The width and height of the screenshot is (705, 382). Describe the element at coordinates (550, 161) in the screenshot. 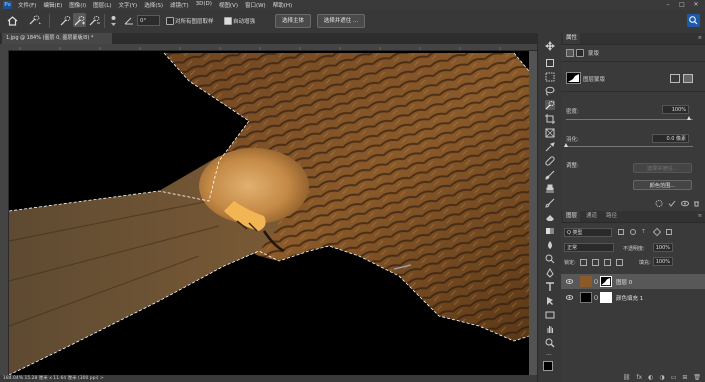

I see `healing-brush-tool` at that location.